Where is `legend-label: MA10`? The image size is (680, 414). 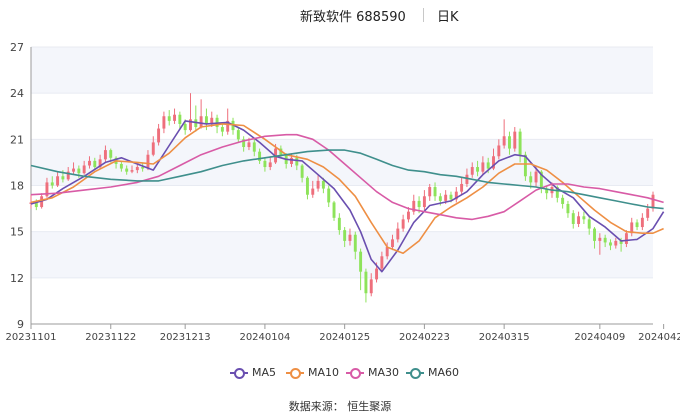
legend-label: MA10 is located at coordinates (324, 372).